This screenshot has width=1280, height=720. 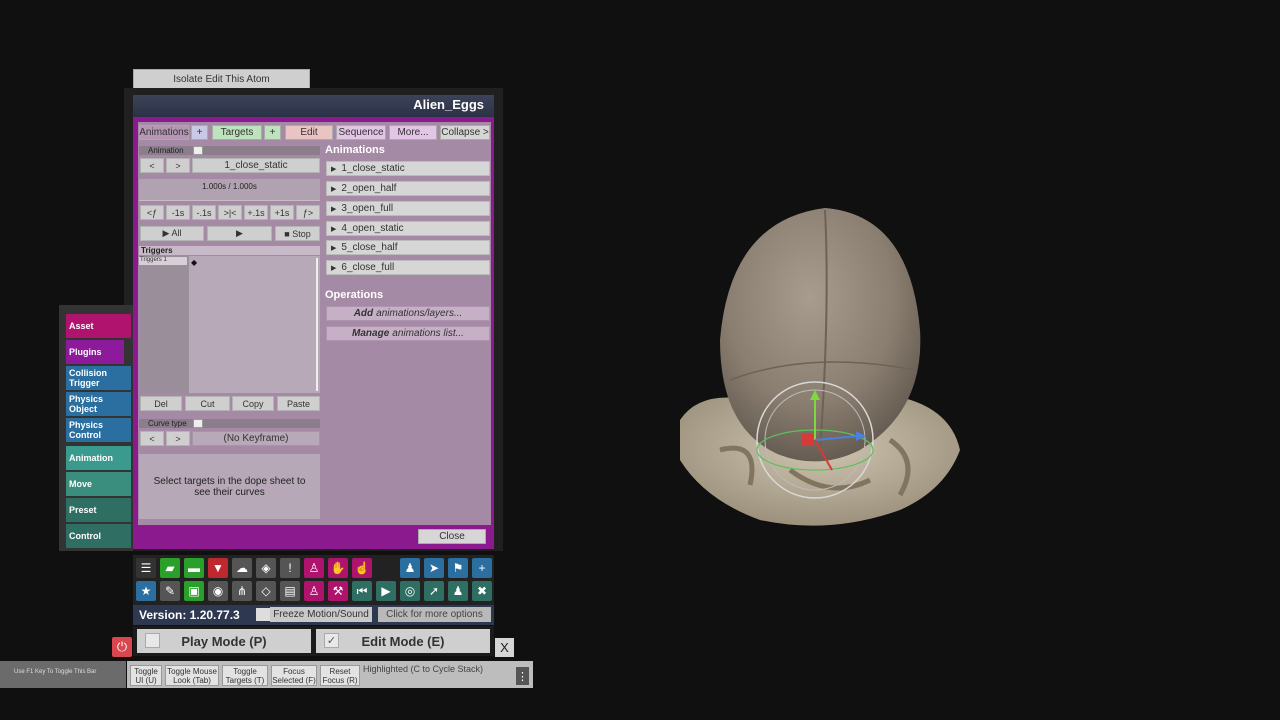 What do you see at coordinates (164, 132) in the screenshot?
I see `tab-animations: Animations` at bounding box center [164, 132].